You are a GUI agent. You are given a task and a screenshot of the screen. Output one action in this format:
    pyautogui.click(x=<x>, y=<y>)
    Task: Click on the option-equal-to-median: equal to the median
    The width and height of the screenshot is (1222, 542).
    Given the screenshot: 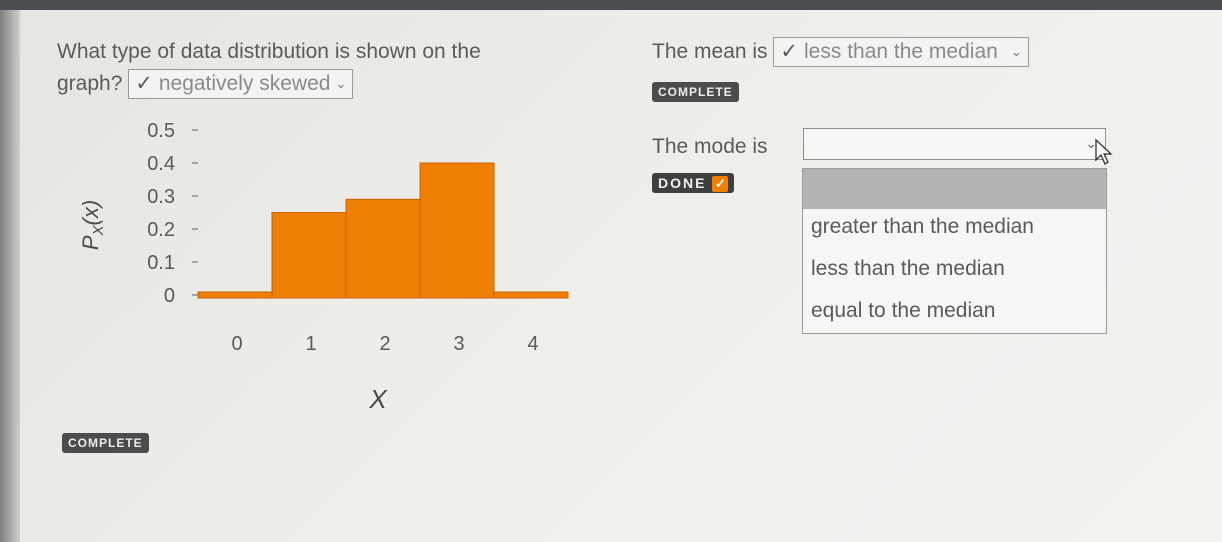 What is the action you would take?
    pyautogui.click(x=903, y=311)
    